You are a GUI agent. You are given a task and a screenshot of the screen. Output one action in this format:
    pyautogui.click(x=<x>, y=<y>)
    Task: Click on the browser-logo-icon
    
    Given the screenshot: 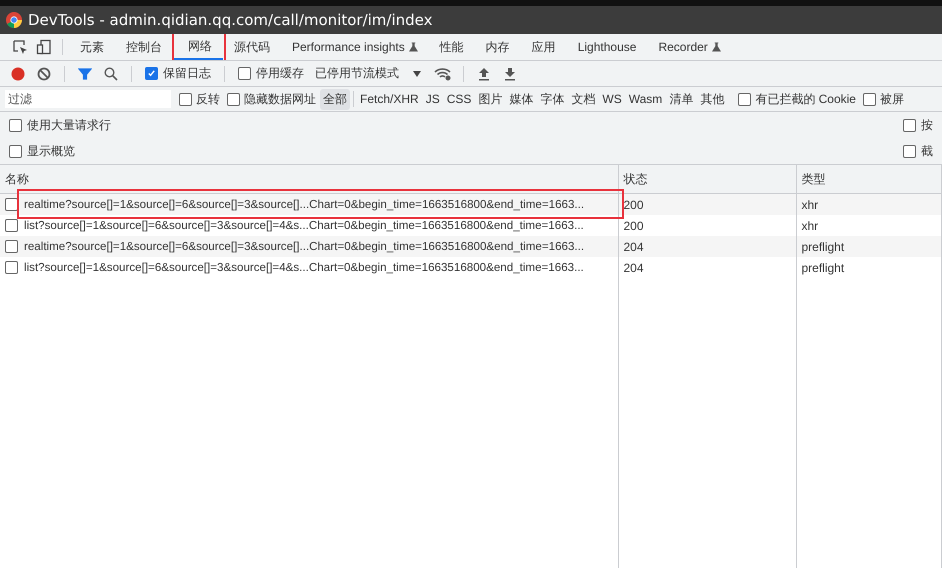 What is the action you would take?
    pyautogui.click(x=14, y=20)
    